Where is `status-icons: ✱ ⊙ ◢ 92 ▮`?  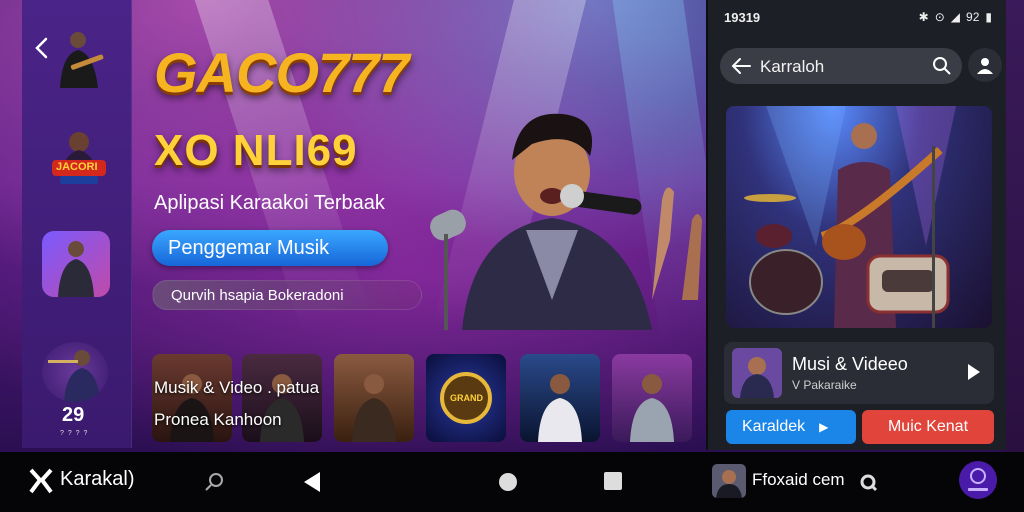
status-icons: ✱ ⊙ ◢ 92 ▮ is located at coordinates (955, 17).